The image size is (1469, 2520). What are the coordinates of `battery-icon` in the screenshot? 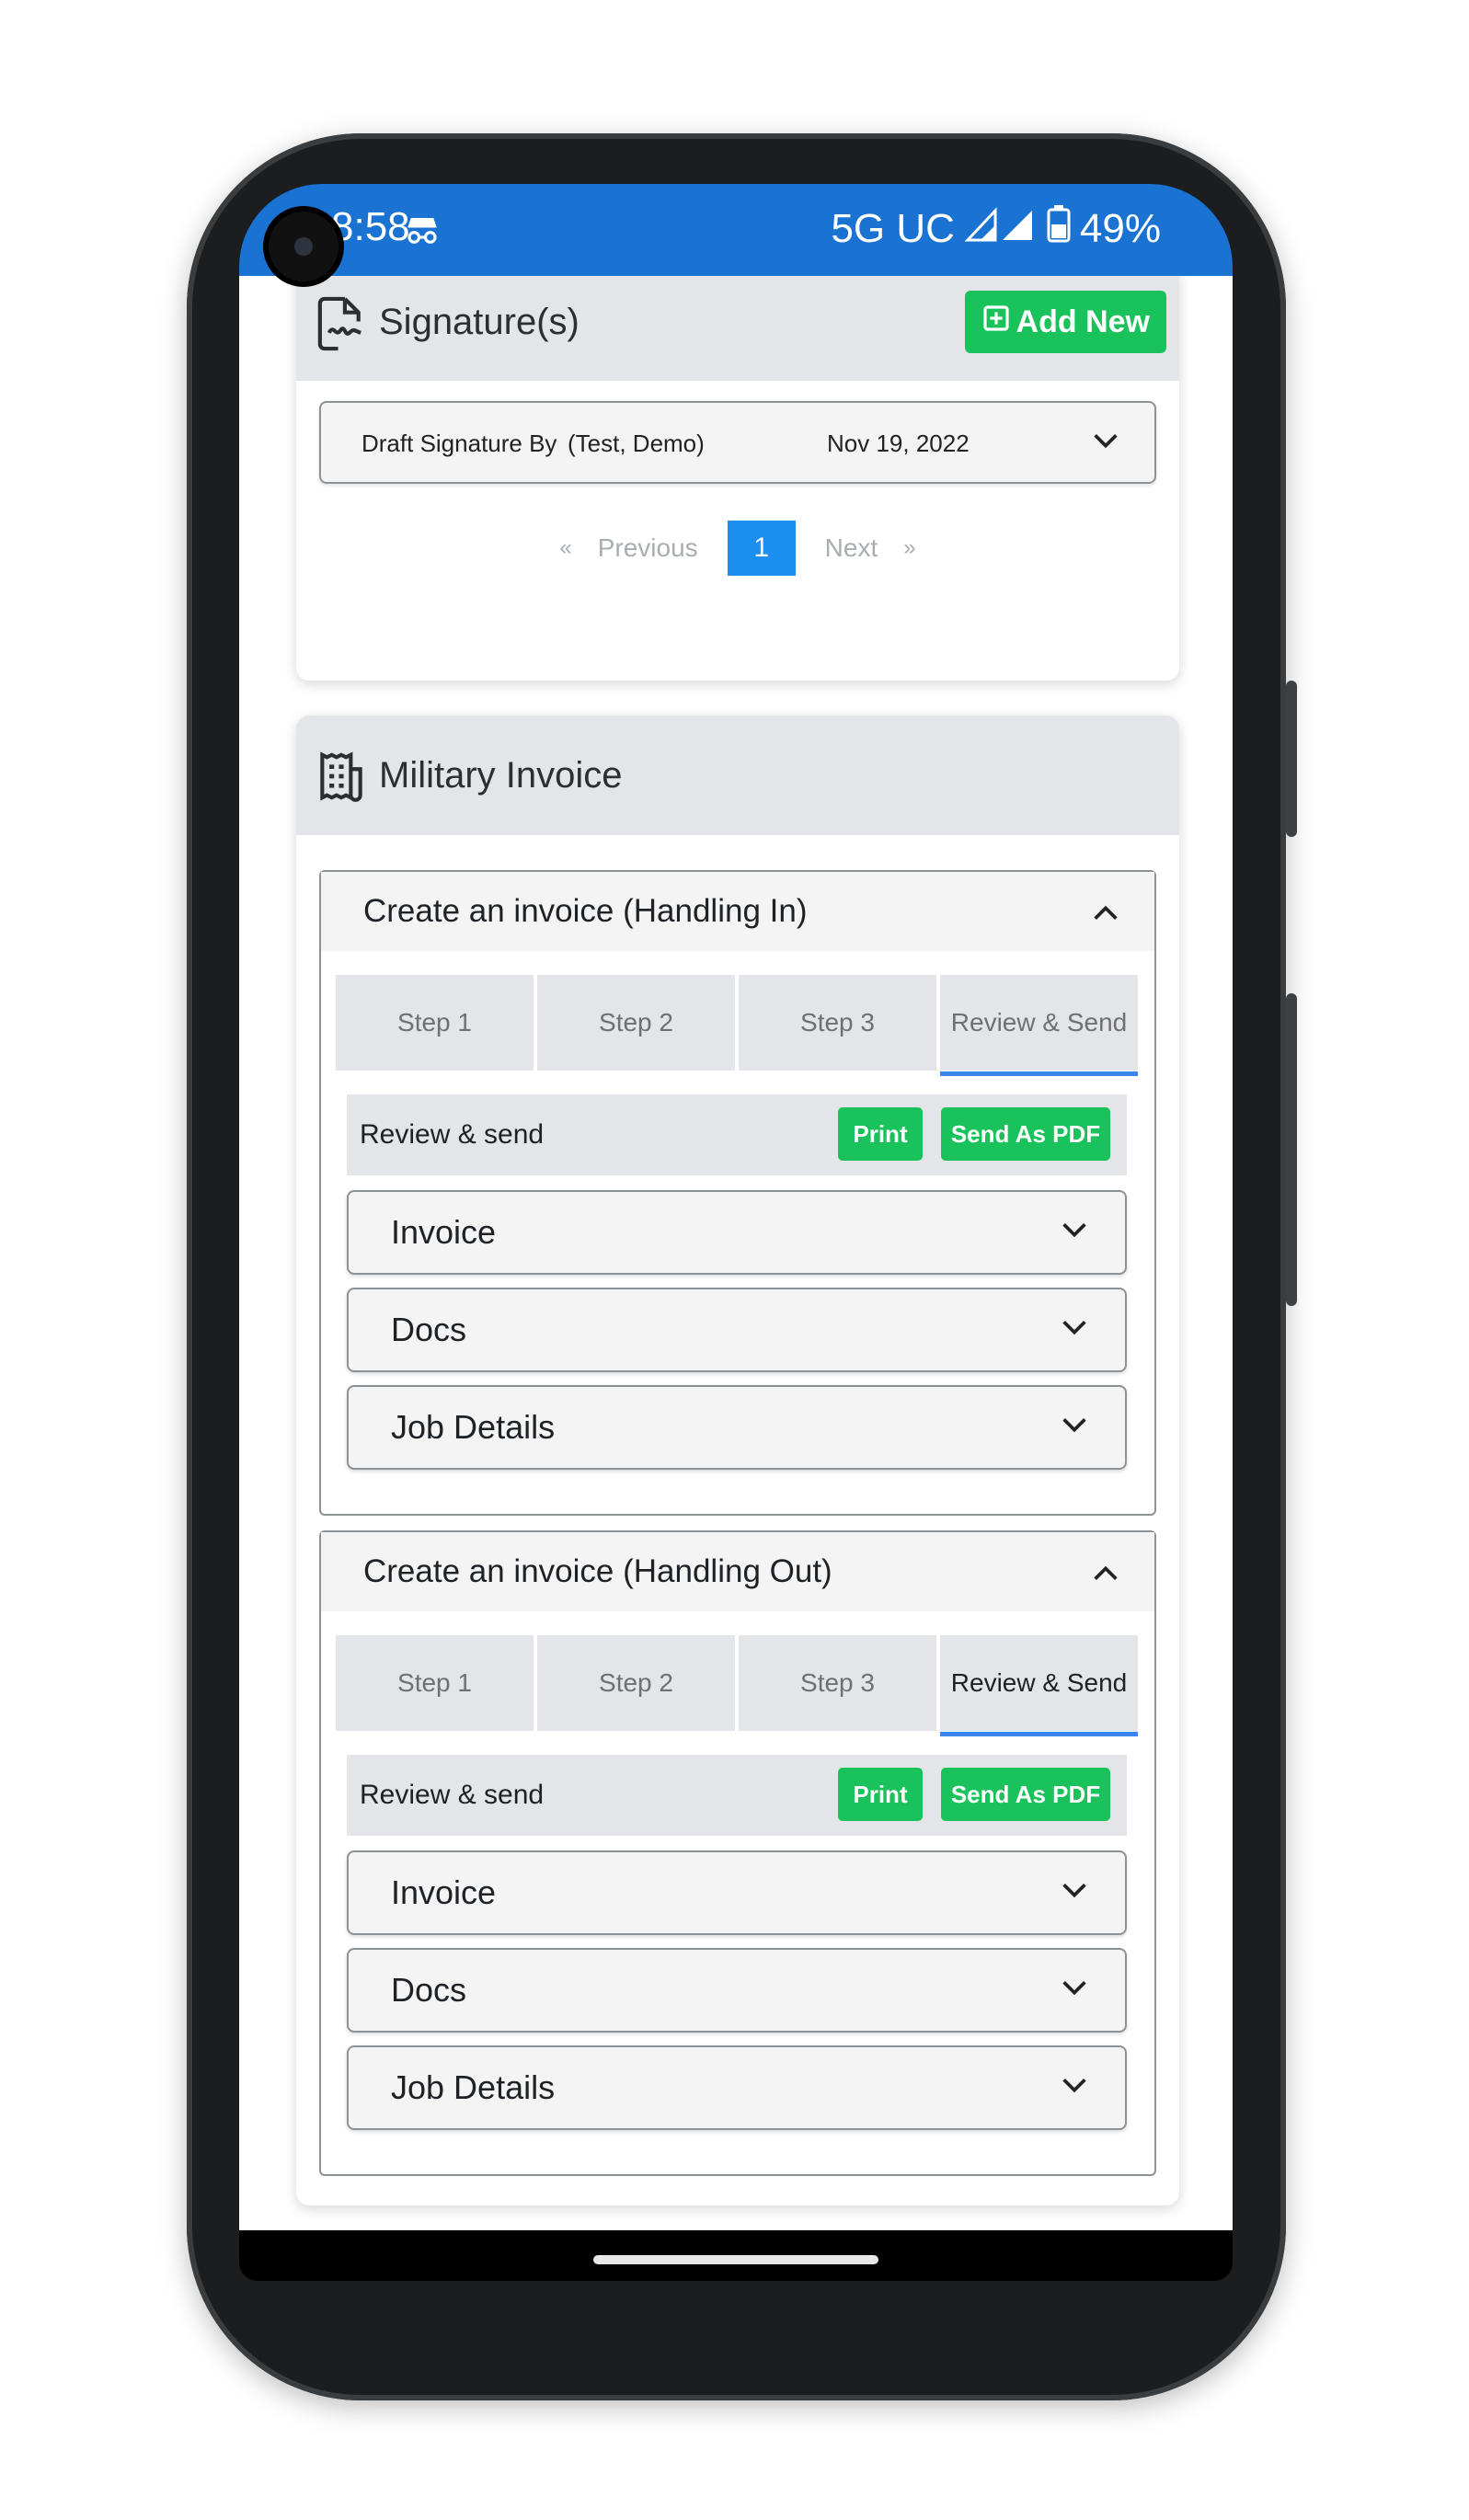 It's located at (1059, 228).